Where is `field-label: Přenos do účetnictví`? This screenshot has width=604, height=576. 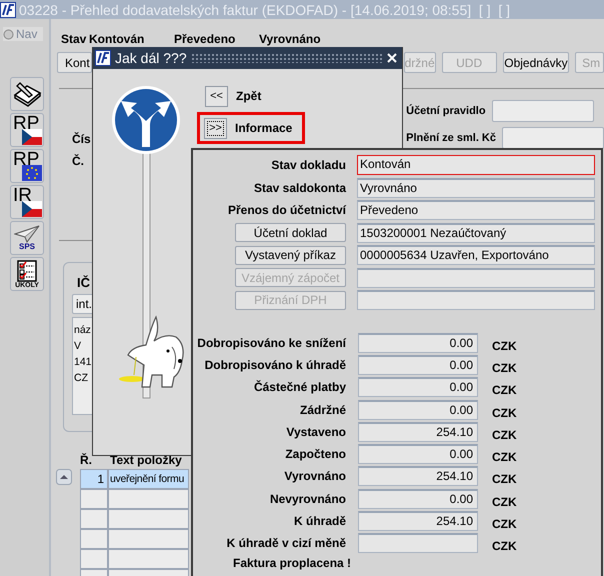 field-label: Přenos do účetnictví is located at coordinates (286, 210).